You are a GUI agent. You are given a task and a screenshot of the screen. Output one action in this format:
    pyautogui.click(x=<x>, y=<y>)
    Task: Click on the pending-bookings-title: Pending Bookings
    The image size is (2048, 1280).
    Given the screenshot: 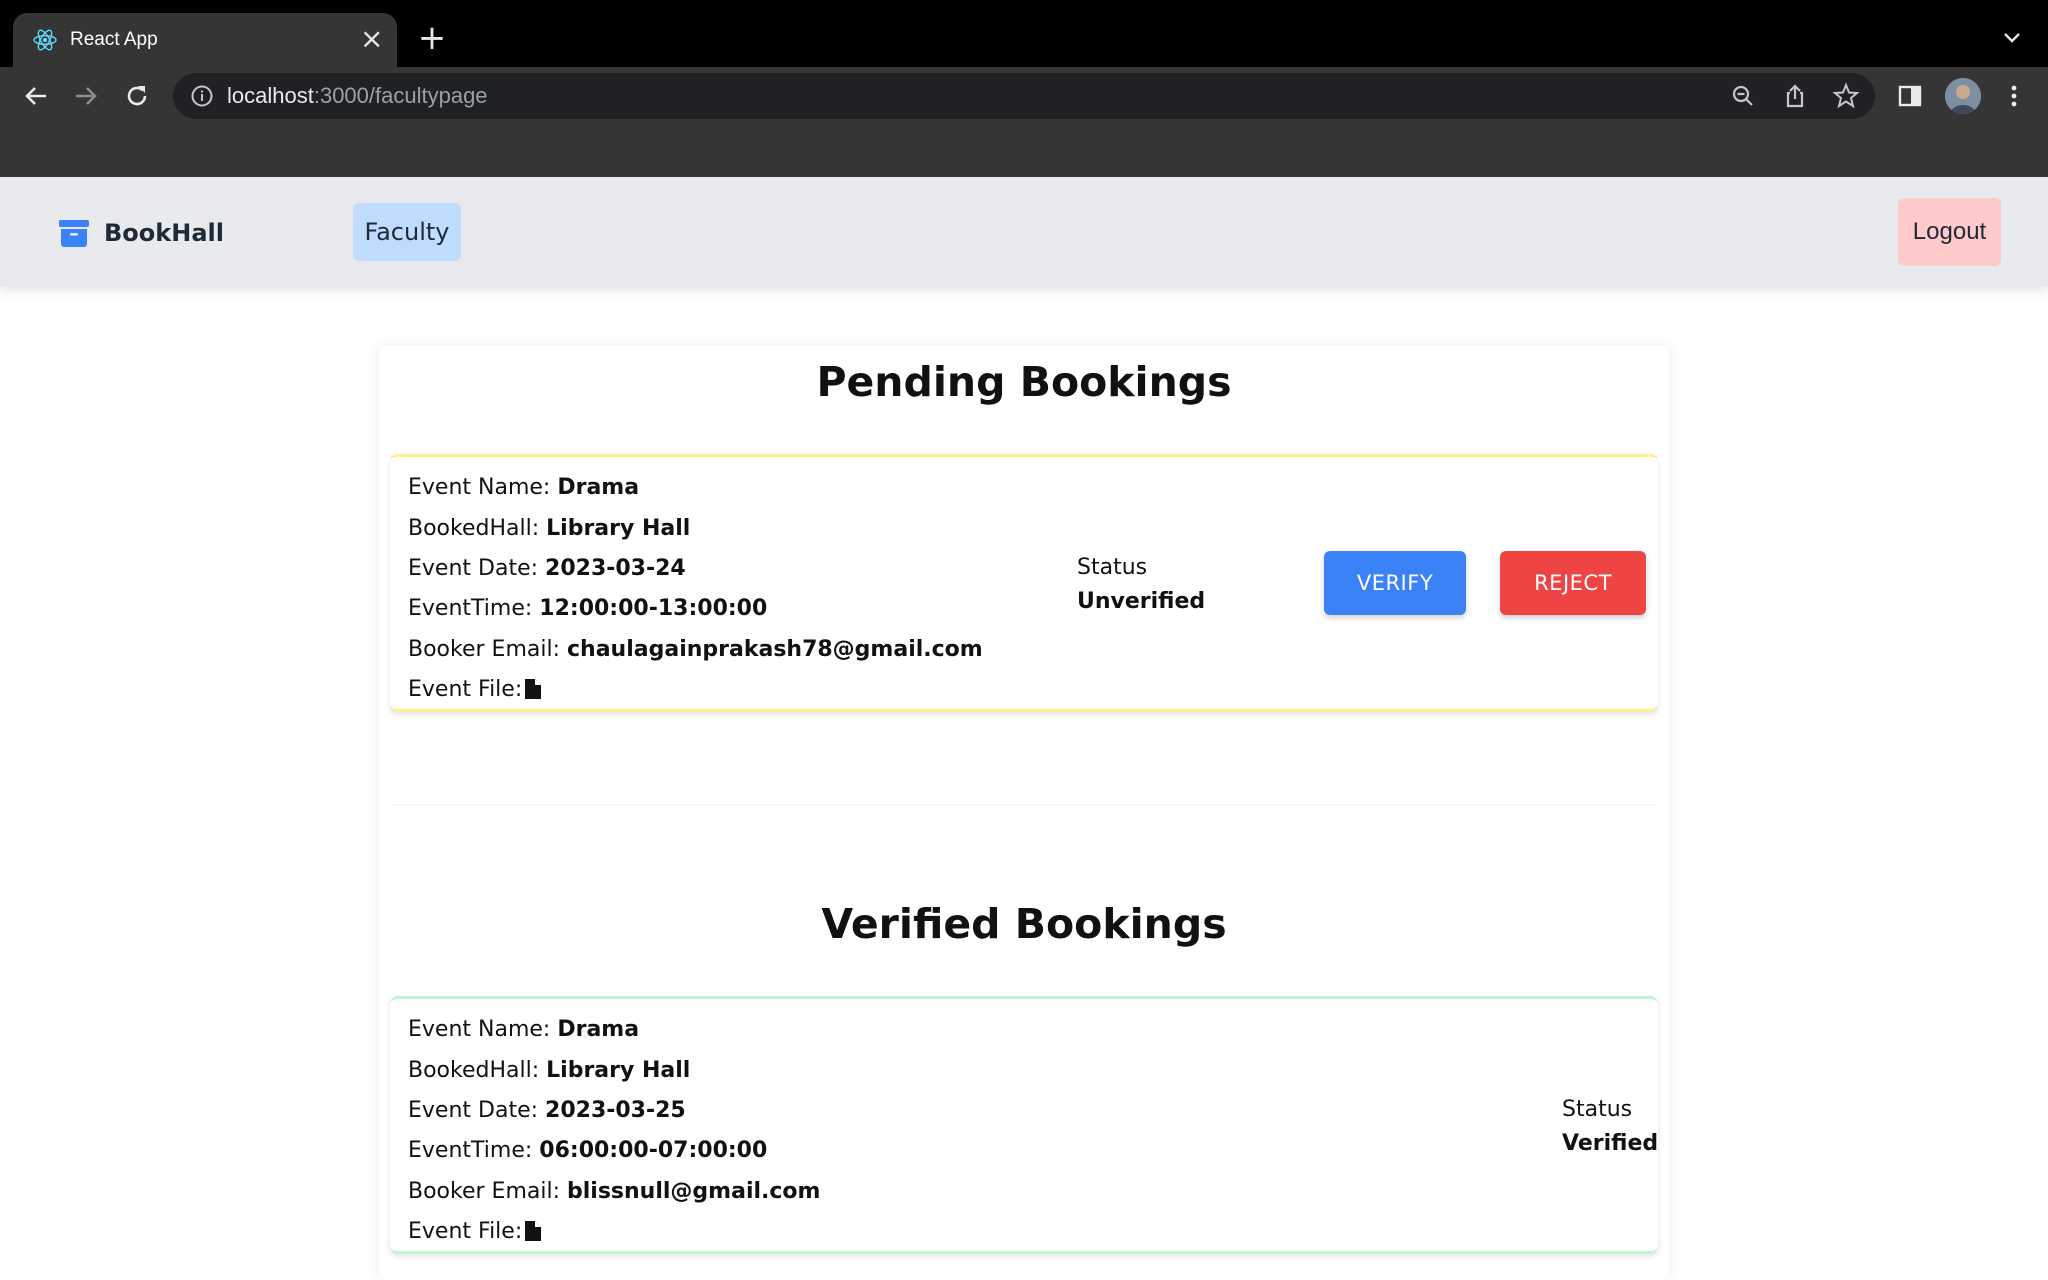 What is the action you would take?
    pyautogui.click(x=1024, y=382)
    